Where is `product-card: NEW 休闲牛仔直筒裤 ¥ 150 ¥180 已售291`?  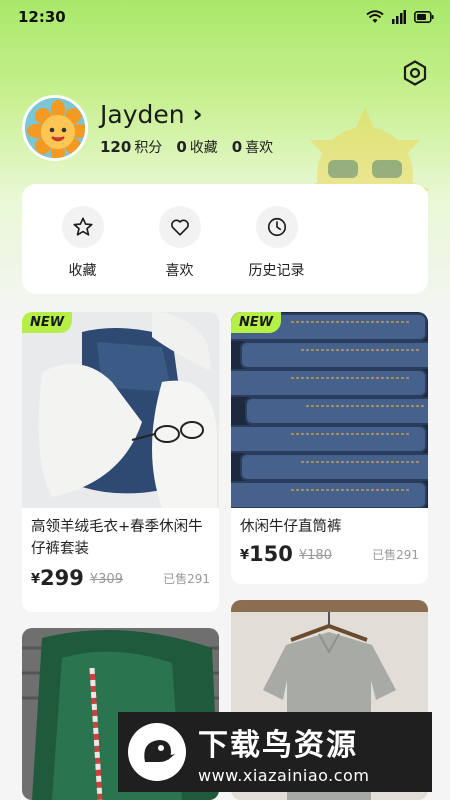
product-card: NEW 休闲牛仔直筒裤 ¥ 150 ¥180 已售291 is located at coordinates (329, 448).